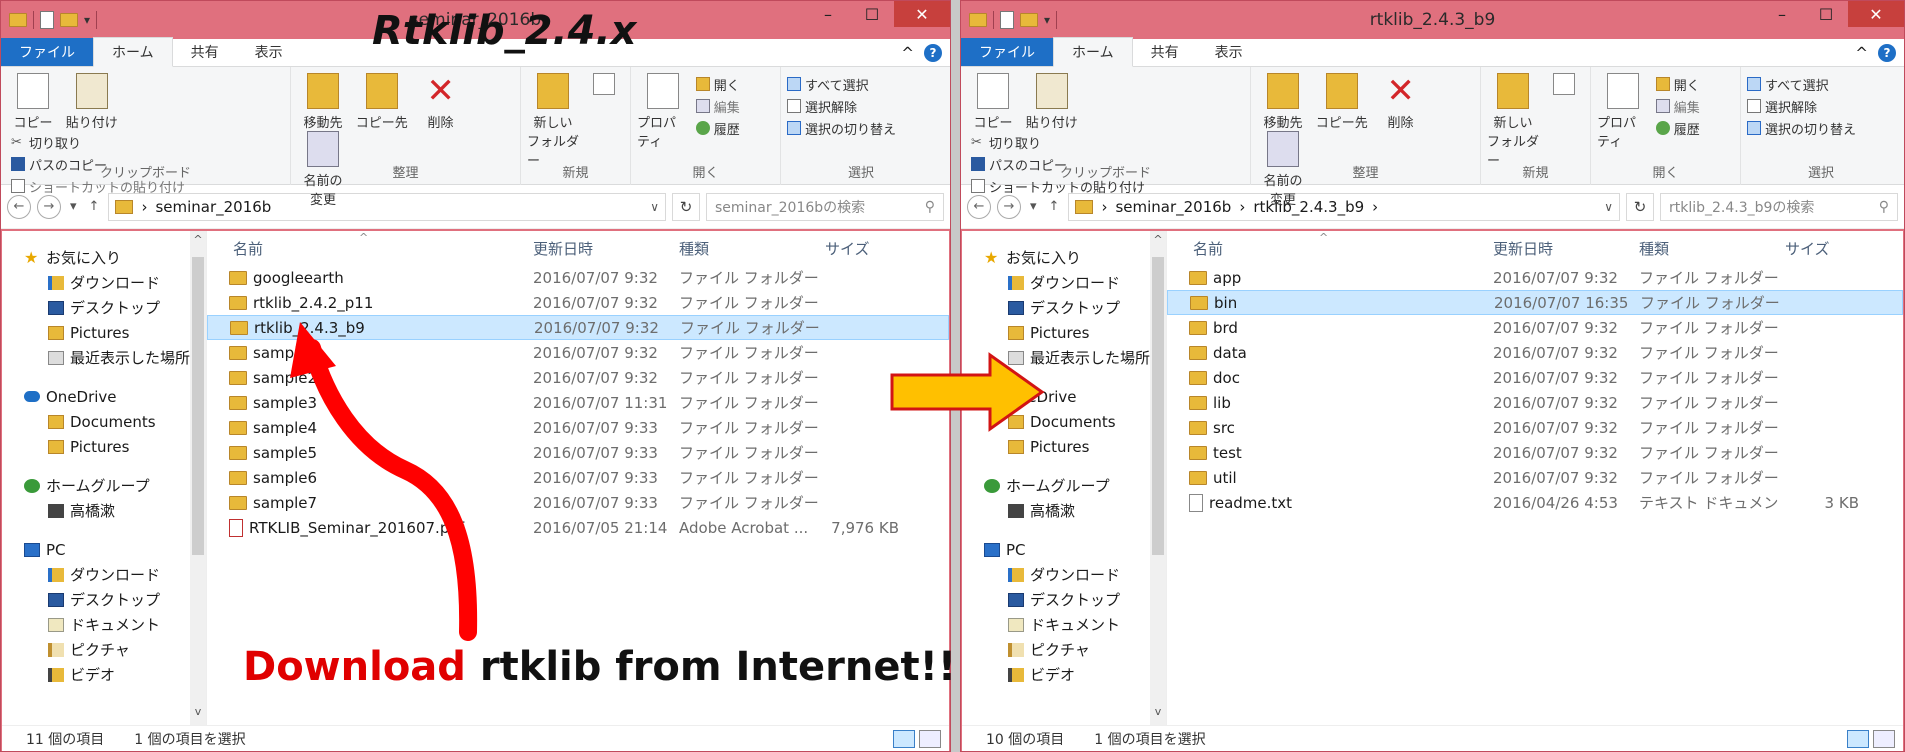 This screenshot has height=752, width=1905. I want to click on file-row: brd 2016/07/07 9:32 ファイル フォルダー, so click(1535, 327).